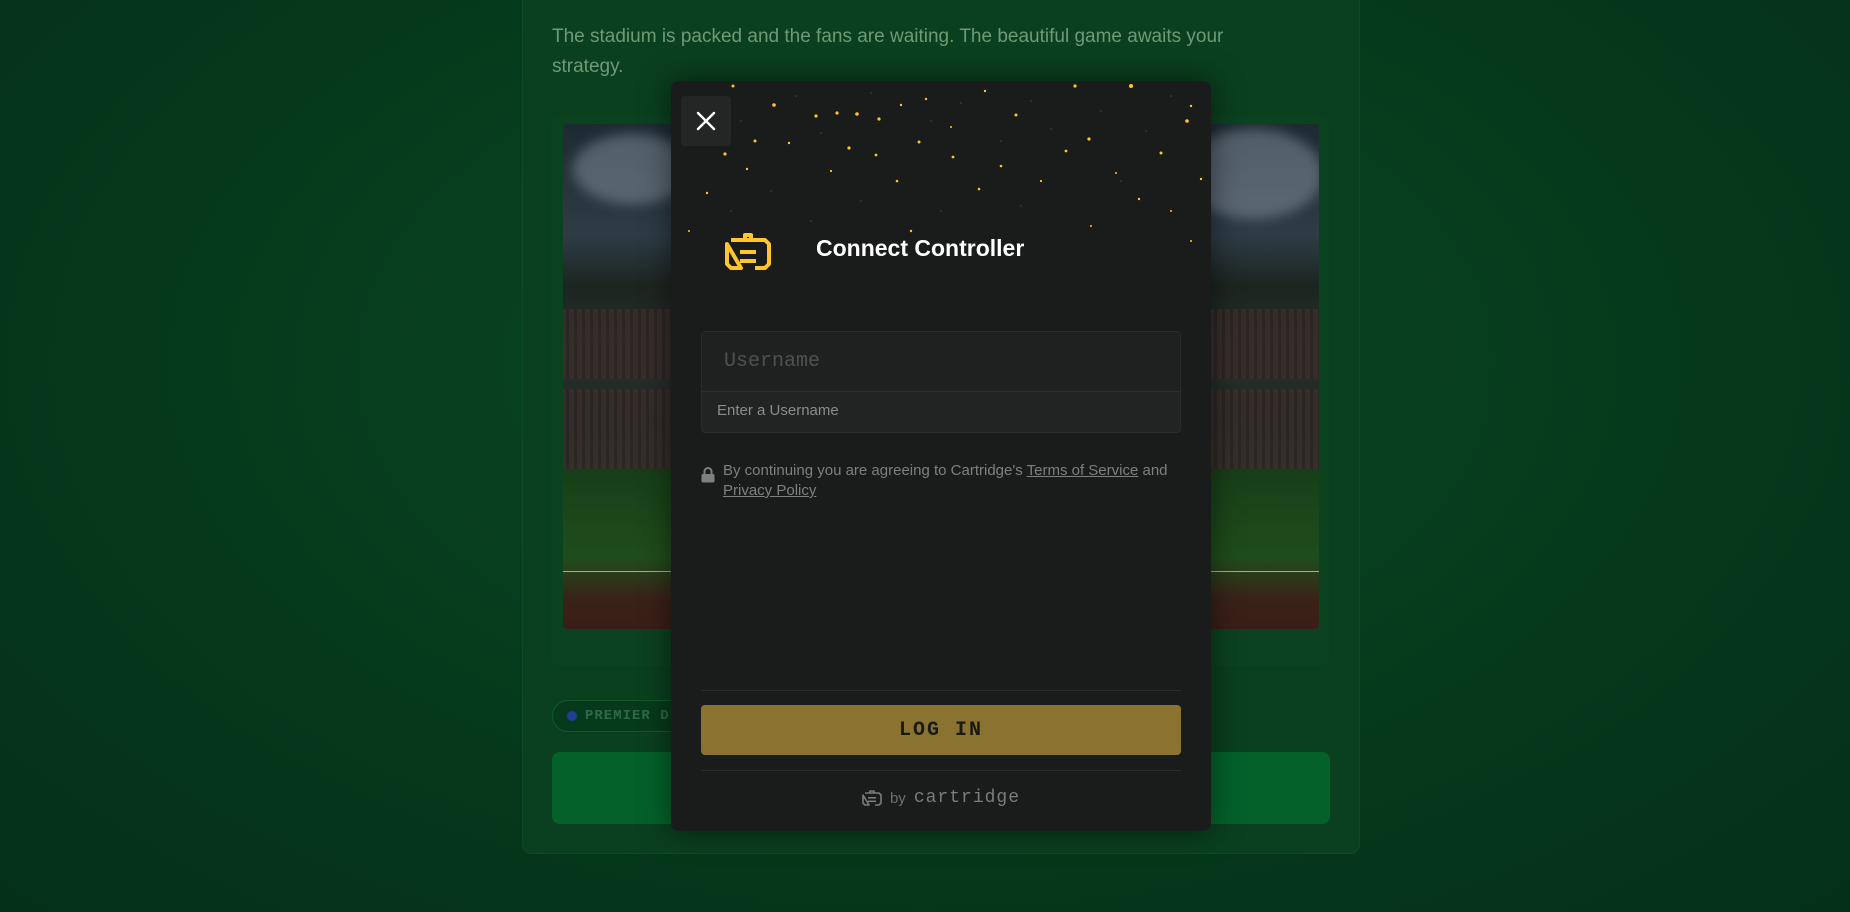 The image size is (1850, 912). What do you see at coordinates (942, 163) in the screenshot?
I see `stars-decoration` at bounding box center [942, 163].